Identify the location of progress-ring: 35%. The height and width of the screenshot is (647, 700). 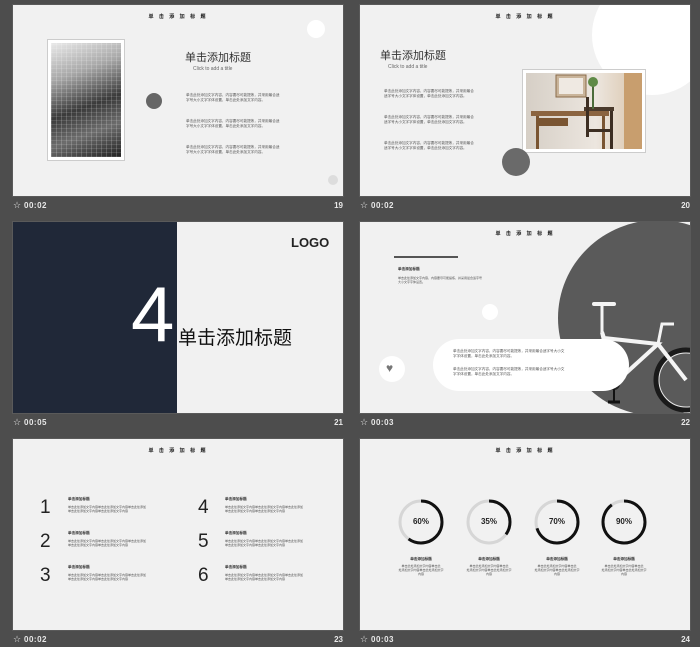
(489, 522).